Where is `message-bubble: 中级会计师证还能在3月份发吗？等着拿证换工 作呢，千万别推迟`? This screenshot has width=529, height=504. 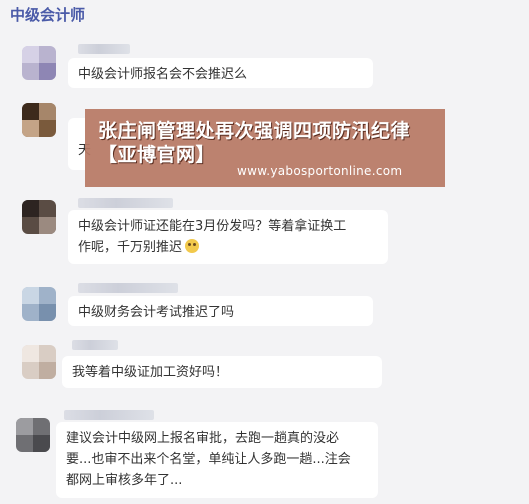 message-bubble: 中级会计师证还能在3月份发吗？等着拿证换工 作呢，千万别推迟 is located at coordinates (228, 237).